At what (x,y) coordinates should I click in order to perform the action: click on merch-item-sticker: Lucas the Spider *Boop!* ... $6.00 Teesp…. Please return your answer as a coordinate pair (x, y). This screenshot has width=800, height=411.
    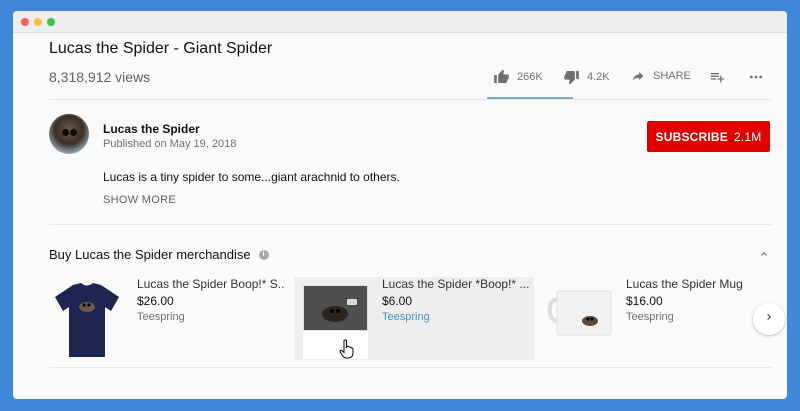
    Looking at the image, I should click on (456, 318).